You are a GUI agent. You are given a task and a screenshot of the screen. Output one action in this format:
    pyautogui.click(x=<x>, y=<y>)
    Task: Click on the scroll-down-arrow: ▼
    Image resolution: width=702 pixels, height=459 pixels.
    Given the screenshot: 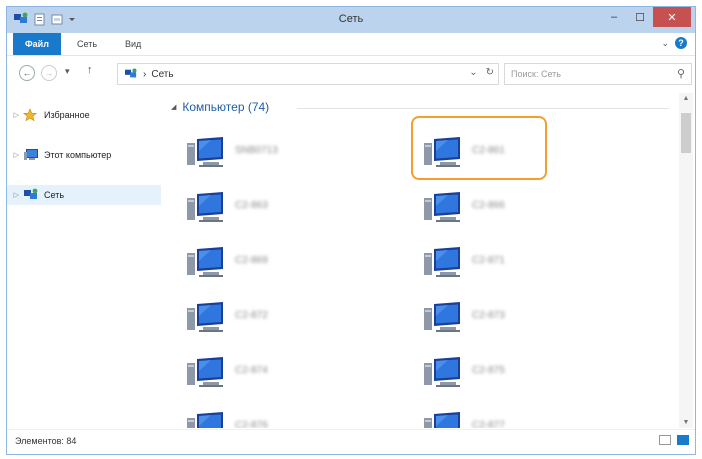 What is the action you would take?
    pyautogui.click(x=686, y=422)
    